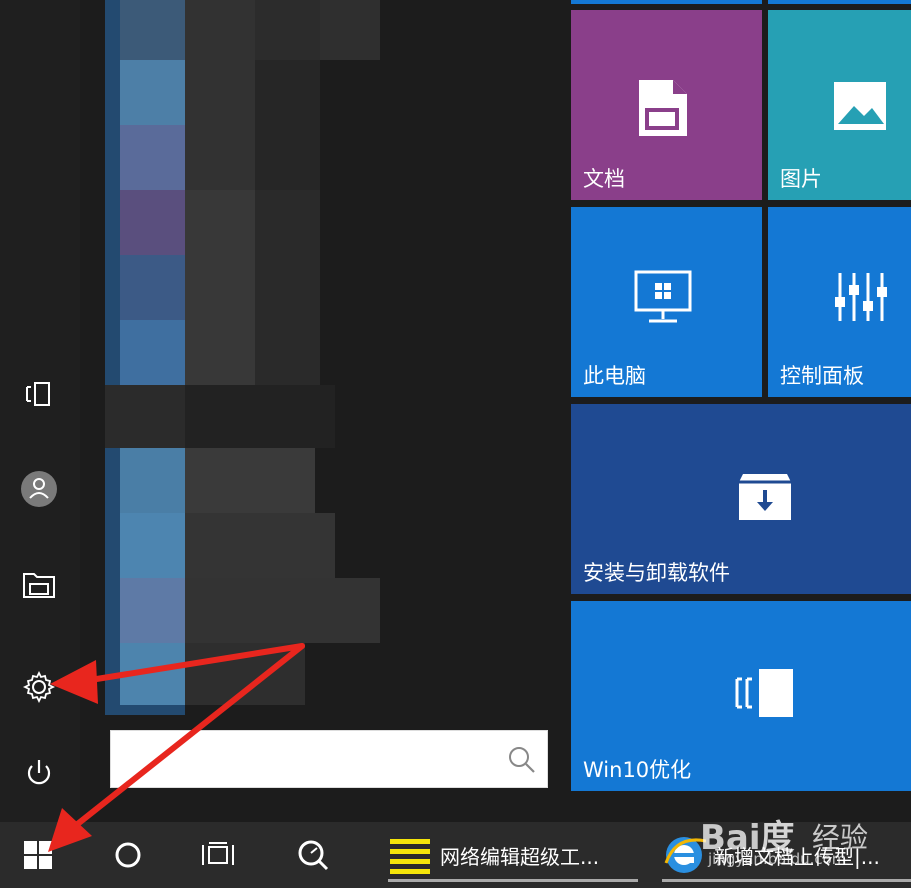 This screenshot has width=911, height=888. I want to click on file-explorer-icon, so click(39, 585).